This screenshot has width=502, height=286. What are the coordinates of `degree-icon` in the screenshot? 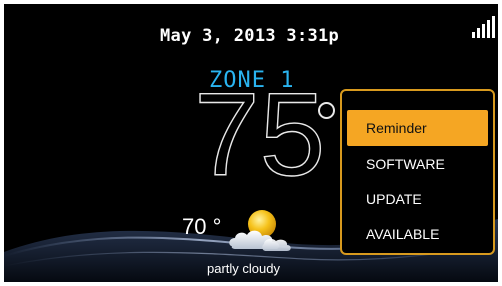 It's located at (326, 110).